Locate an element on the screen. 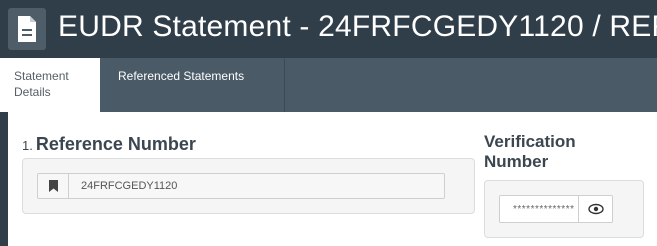  left-strip is located at coordinates (4, 179).